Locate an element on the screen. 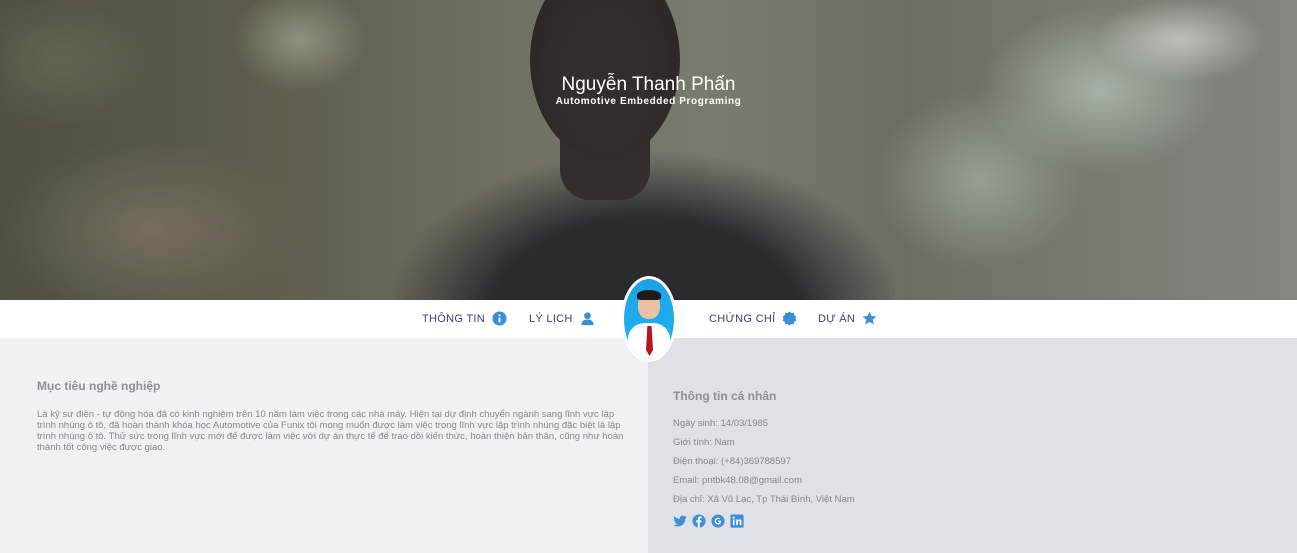 The image size is (1297, 553). career-objective-title: Mục tiêu nghề nghiệp is located at coordinates (99, 386).